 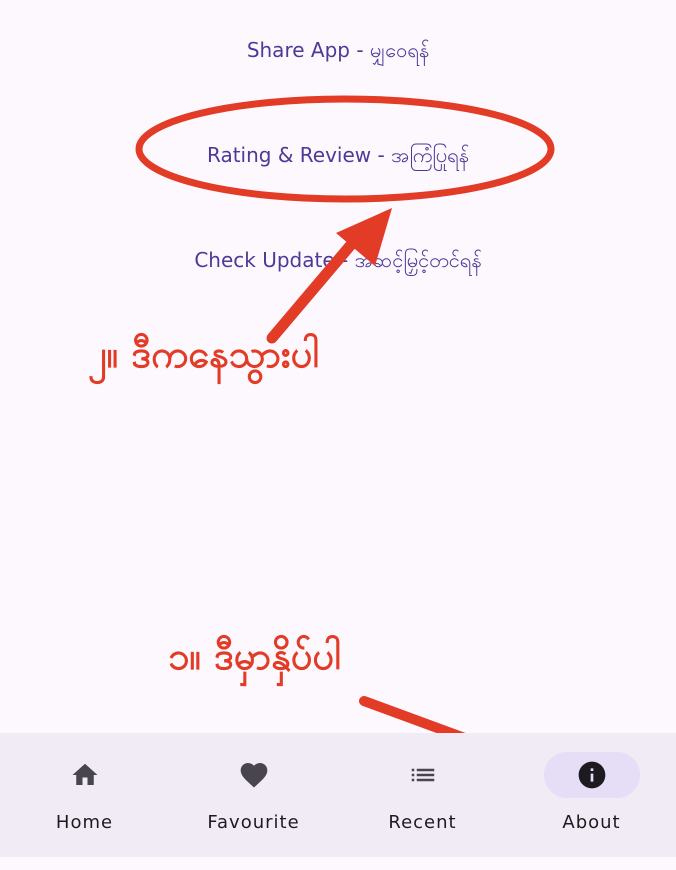 What do you see at coordinates (253, 822) in the screenshot?
I see `nav-favourite-label: Favourite` at bounding box center [253, 822].